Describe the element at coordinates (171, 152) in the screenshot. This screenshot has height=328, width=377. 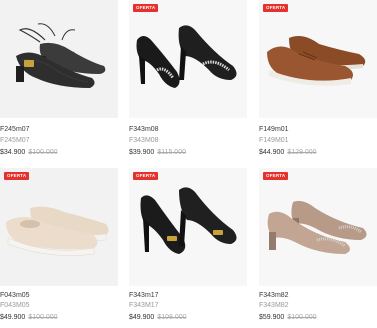
I see `original-price: $115.000` at that location.